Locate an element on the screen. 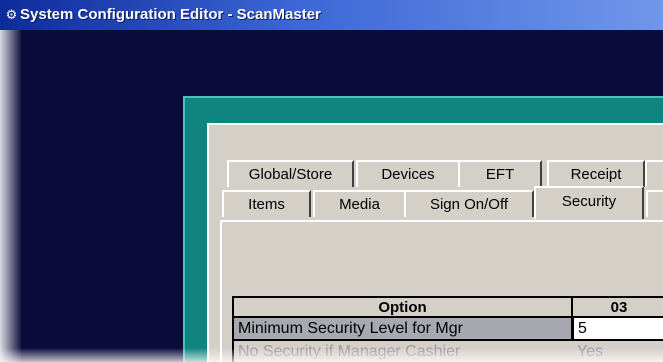 The height and width of the screenshot is (362, 663). option-cell: Minimum Security Level for Mgr is located at coordinates (403, 329).